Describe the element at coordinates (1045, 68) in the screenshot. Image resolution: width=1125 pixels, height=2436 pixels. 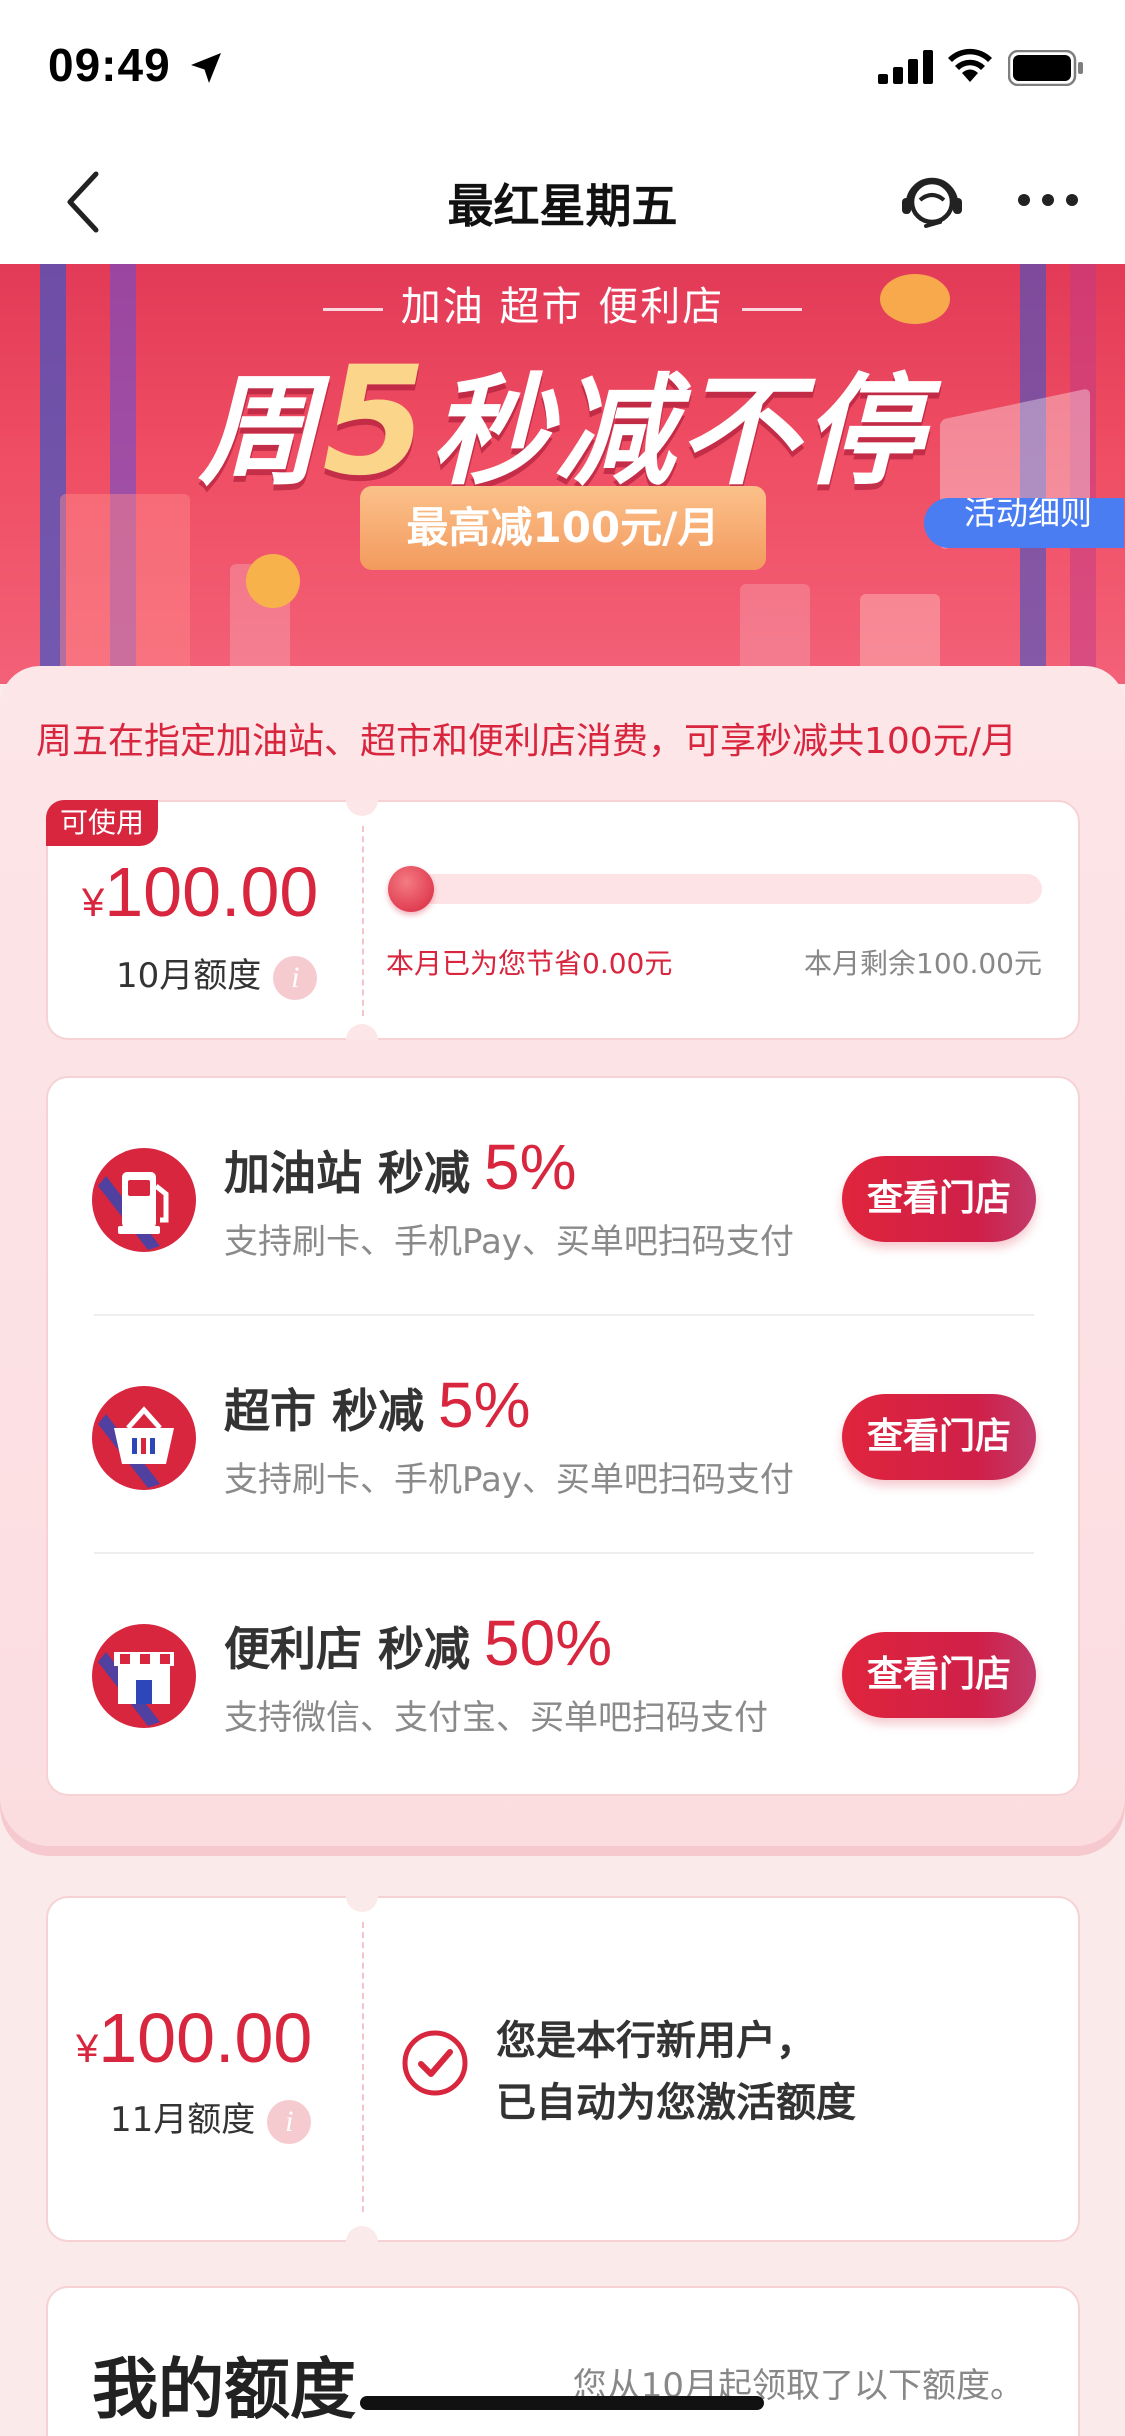
I see `battery-icon` at that location.